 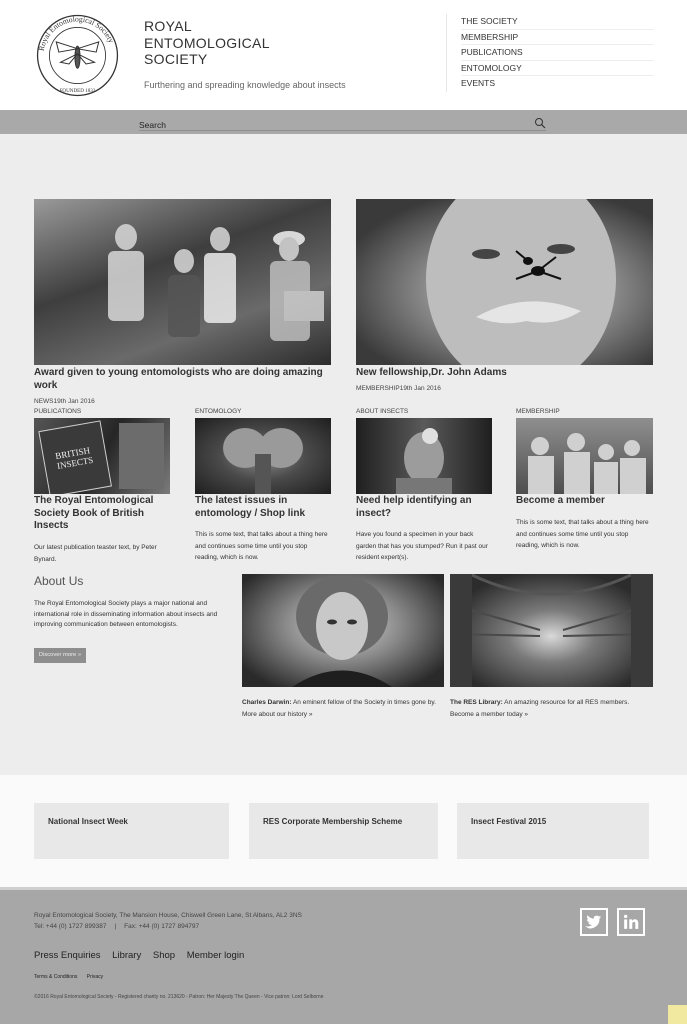 I want to click on nav-item-membership: MEMBERSHIP, so click(x=557, y=38).